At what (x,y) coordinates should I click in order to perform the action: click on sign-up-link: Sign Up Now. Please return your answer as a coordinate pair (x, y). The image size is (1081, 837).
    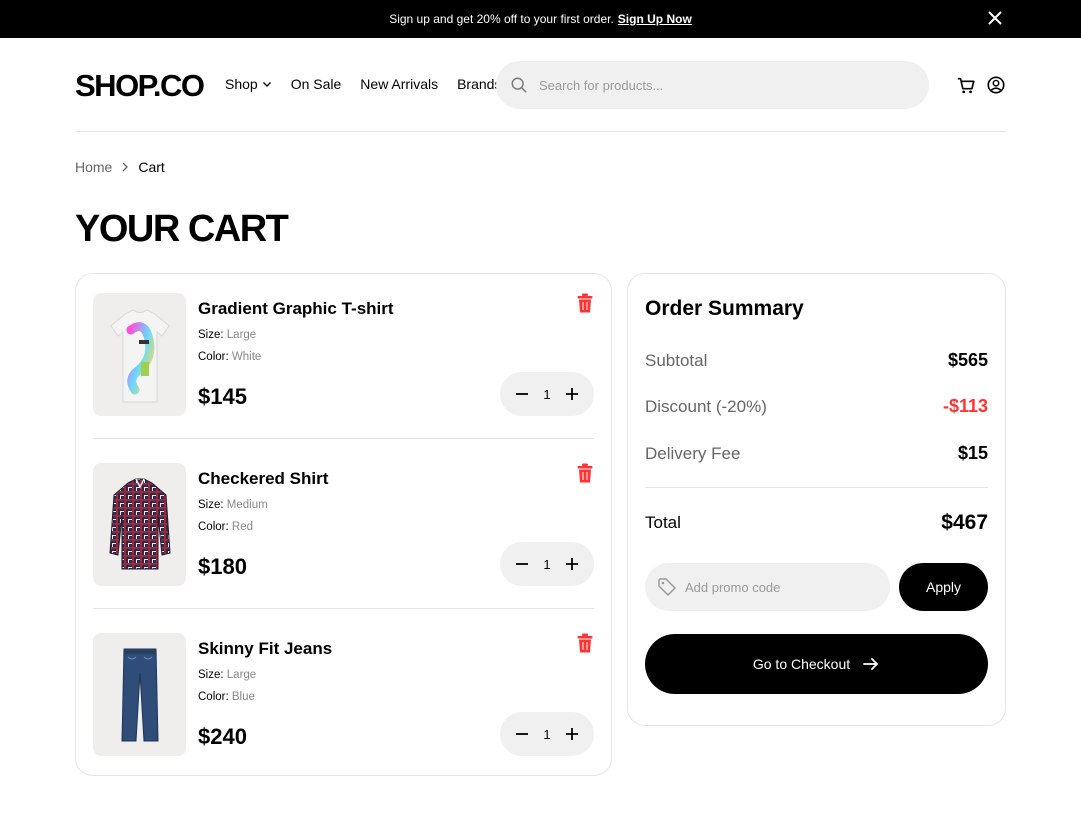
    Looking at the image, I should click on (655, 19).